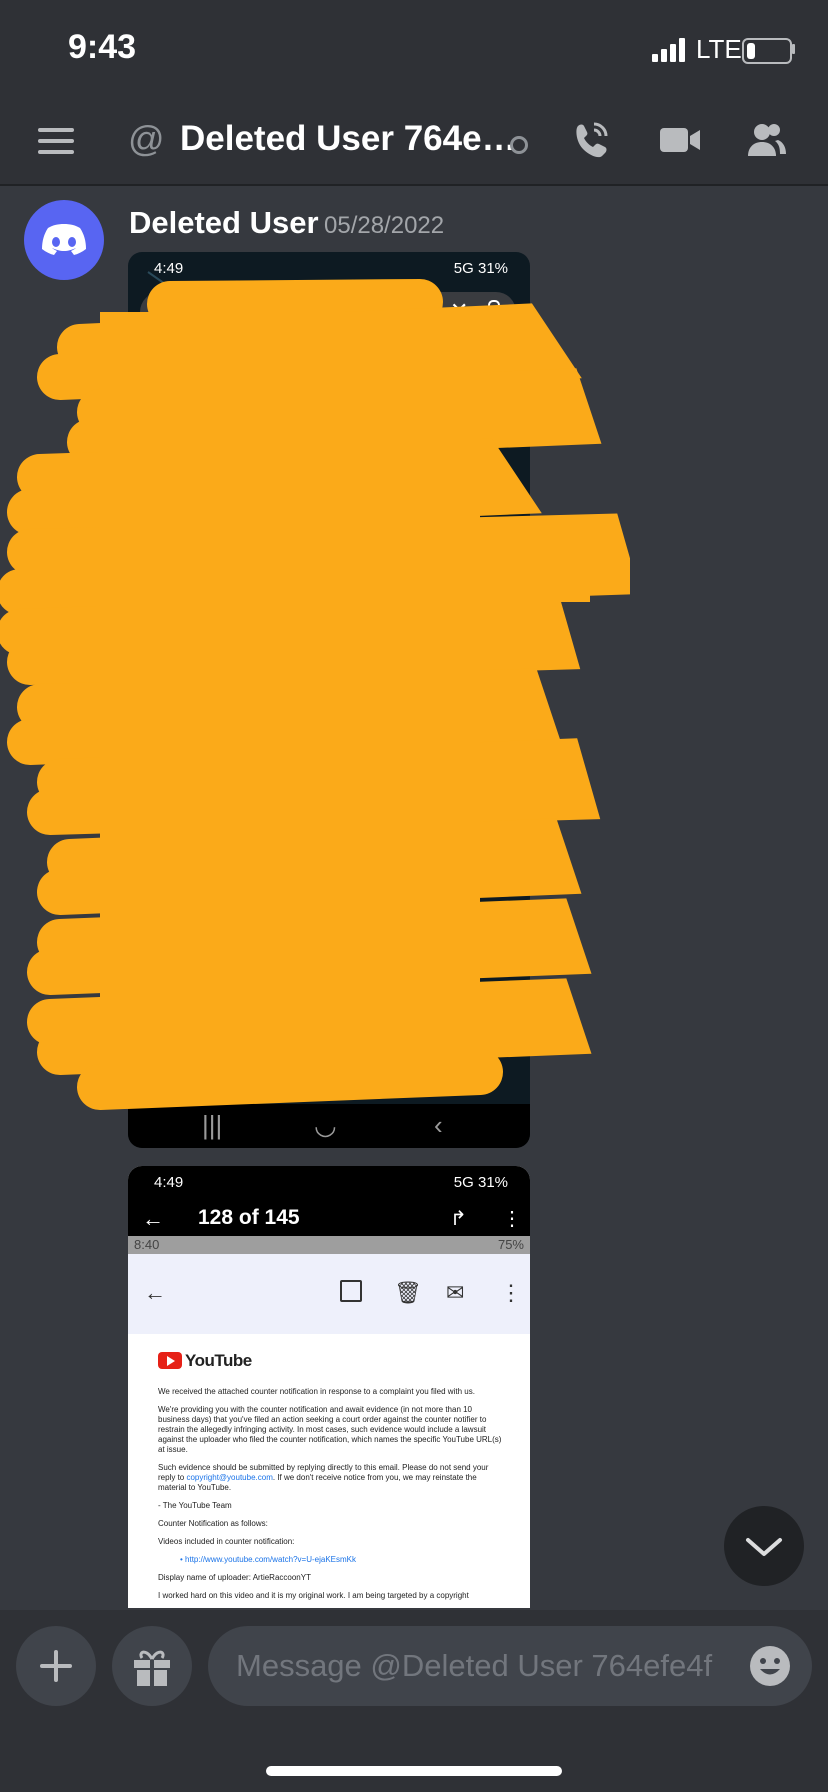  I want to click on emoji-icon, so click(770, 1666).